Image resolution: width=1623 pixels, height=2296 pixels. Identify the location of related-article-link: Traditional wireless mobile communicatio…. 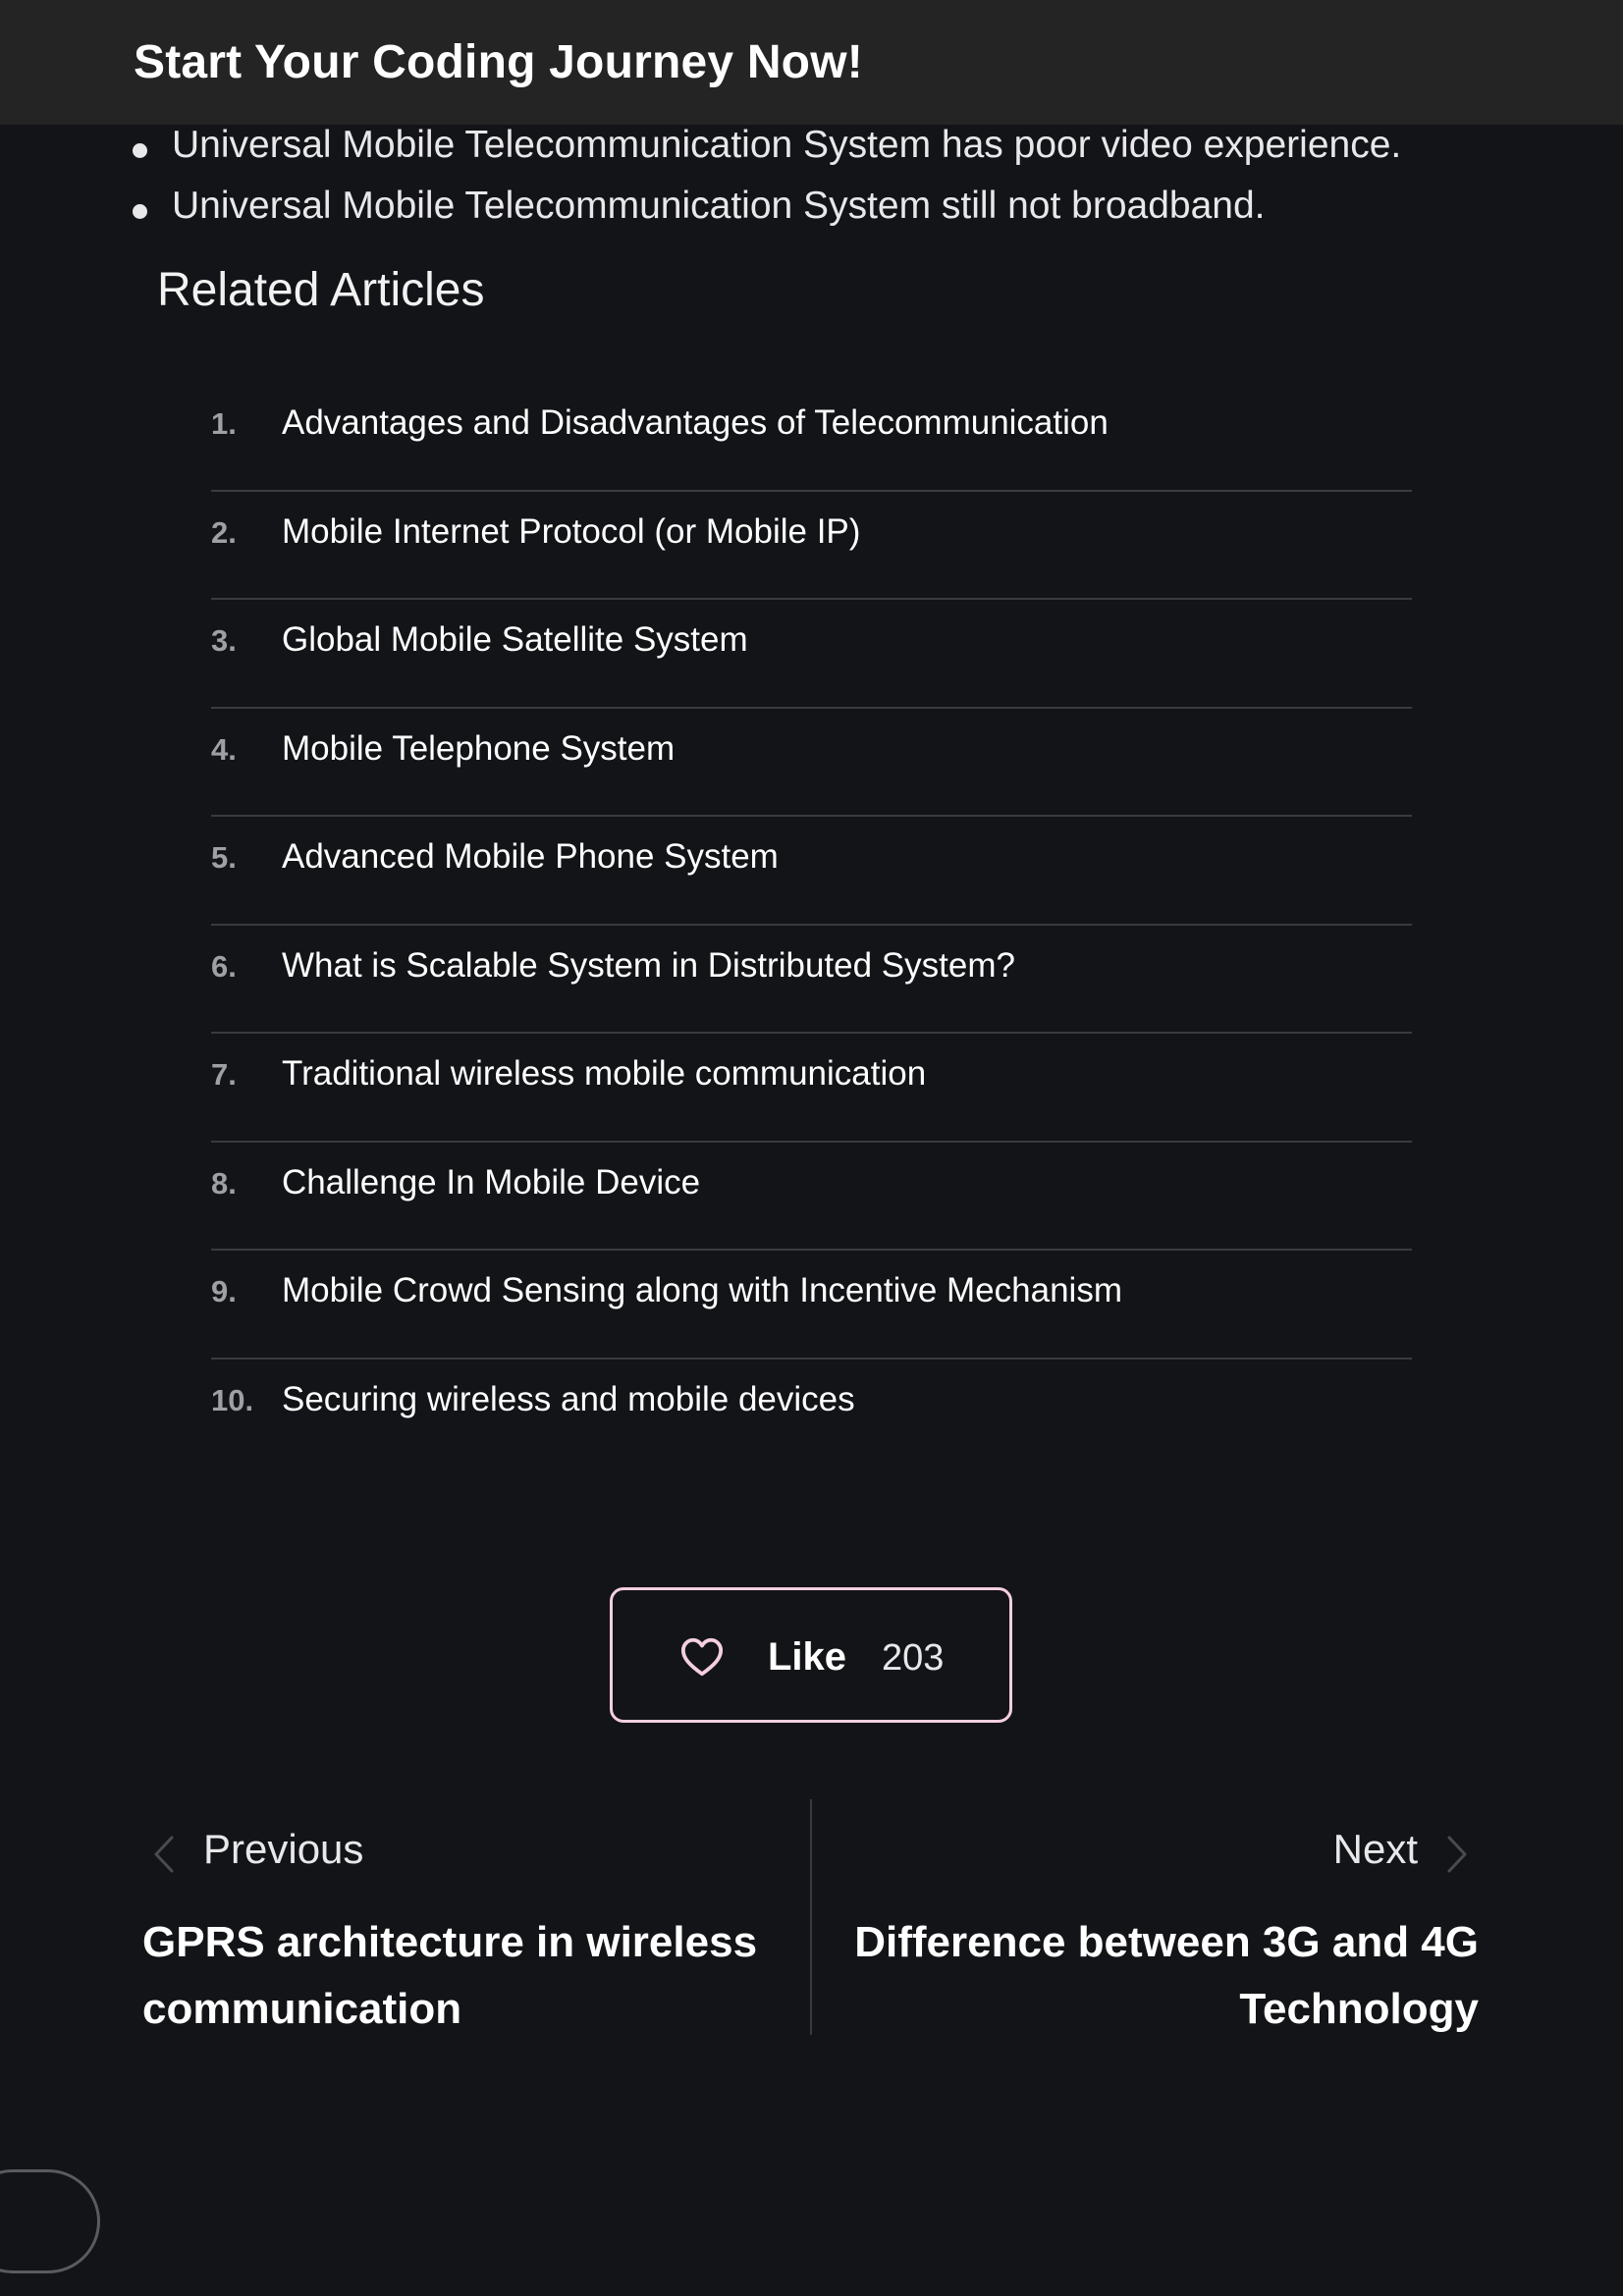
(604, 1074).